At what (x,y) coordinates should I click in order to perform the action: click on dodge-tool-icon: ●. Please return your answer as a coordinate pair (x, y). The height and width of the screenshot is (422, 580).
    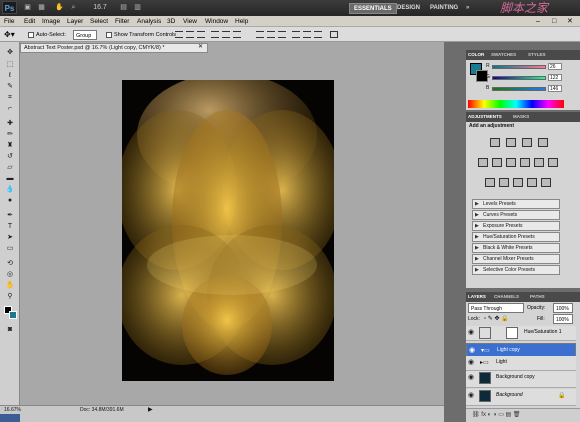
    Looking at the image, I should click on (10, 200).